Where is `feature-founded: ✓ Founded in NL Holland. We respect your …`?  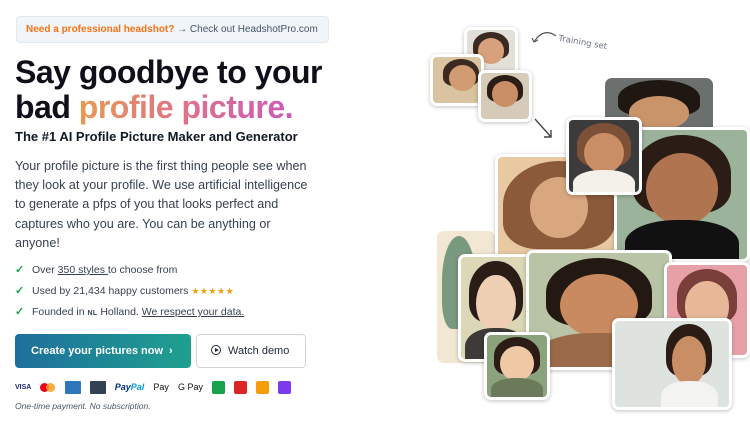 feature-founded: ✓ Founded in NL Holland. We respect your … is located at coordinates (129, 312).